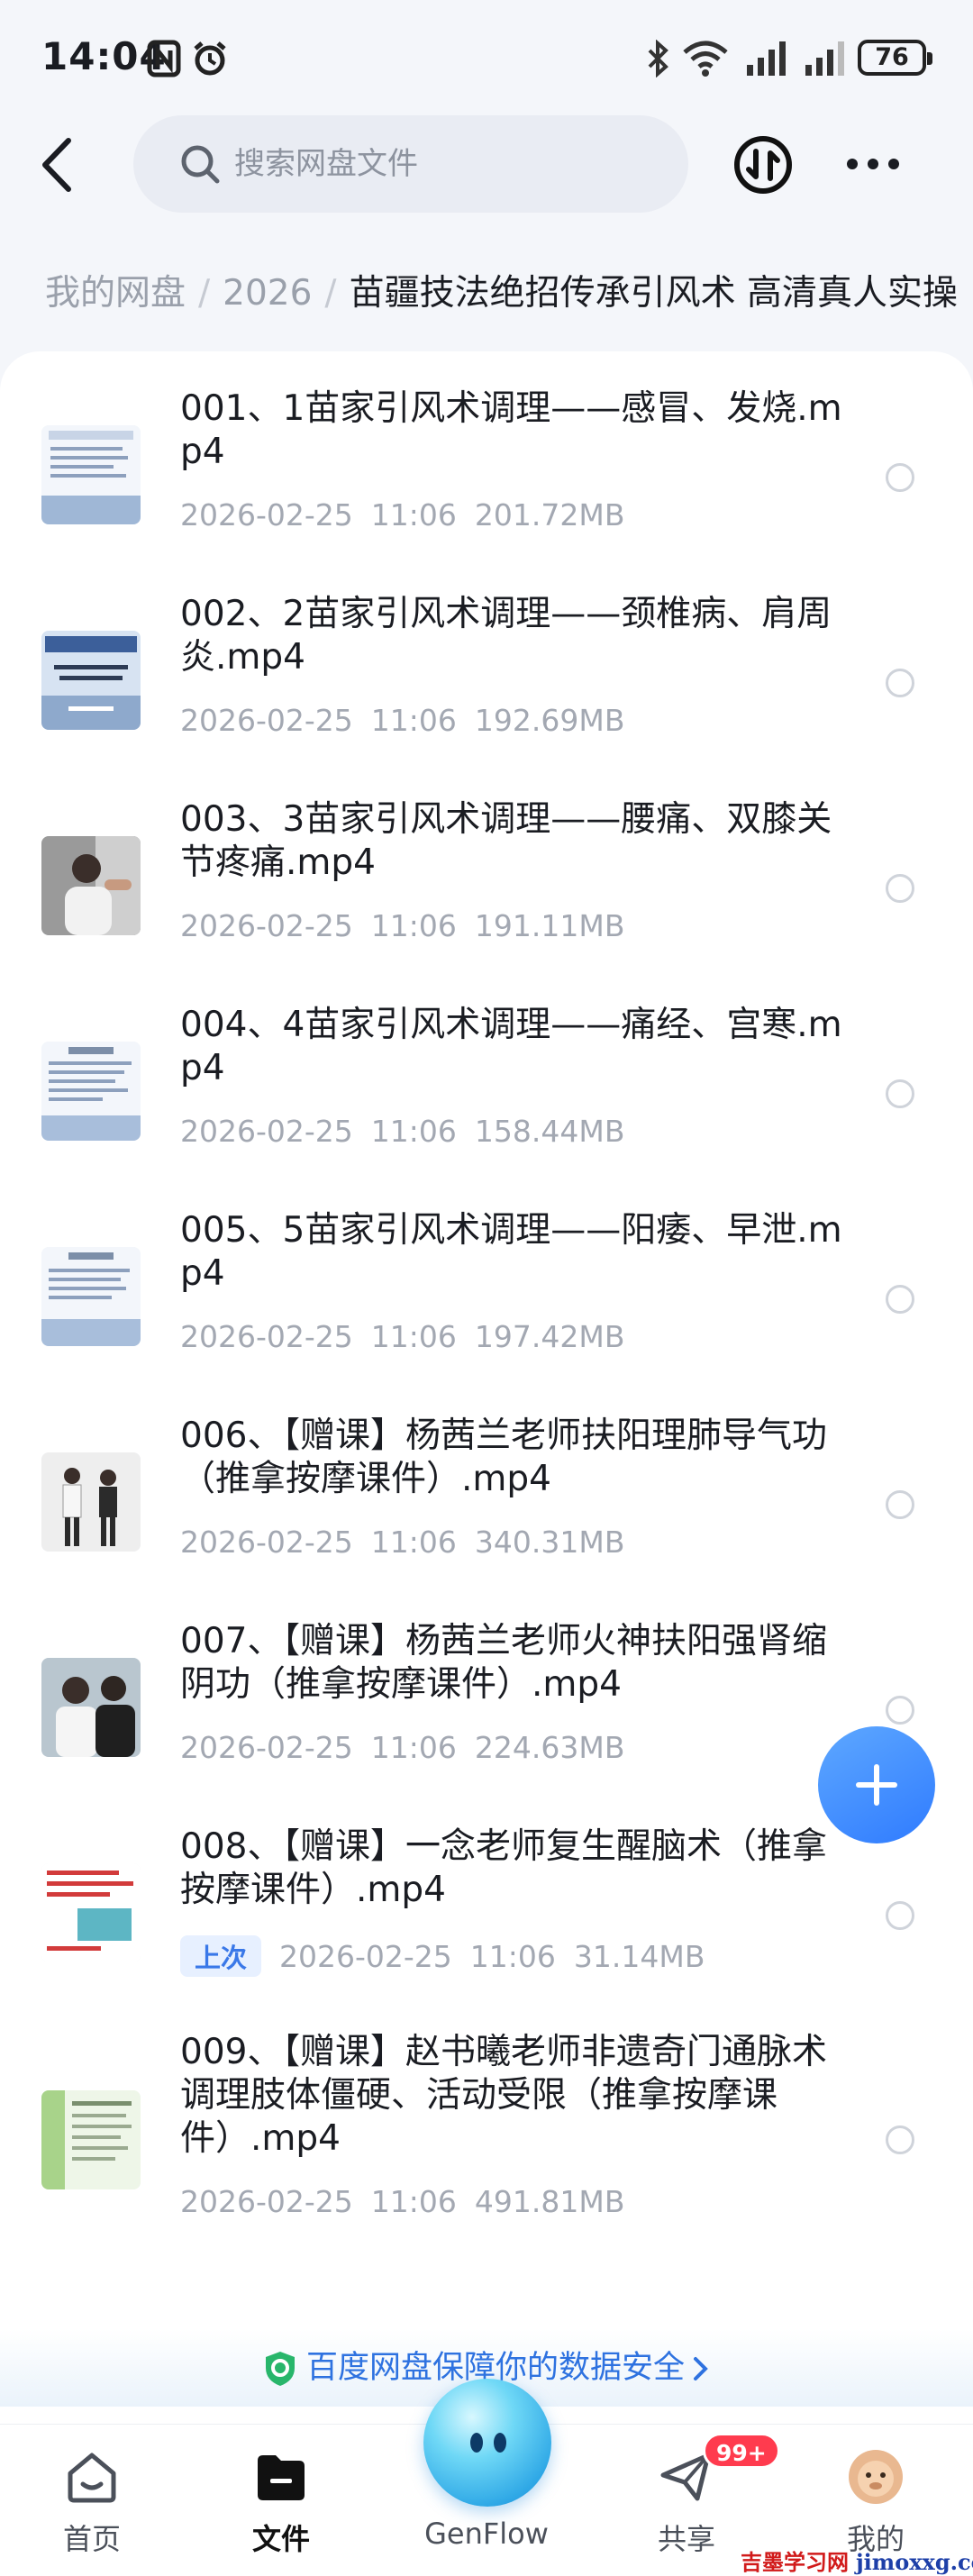  I want to click on file-meta: 2026-02-25 11:06 192.69MB, so click(411, 720).